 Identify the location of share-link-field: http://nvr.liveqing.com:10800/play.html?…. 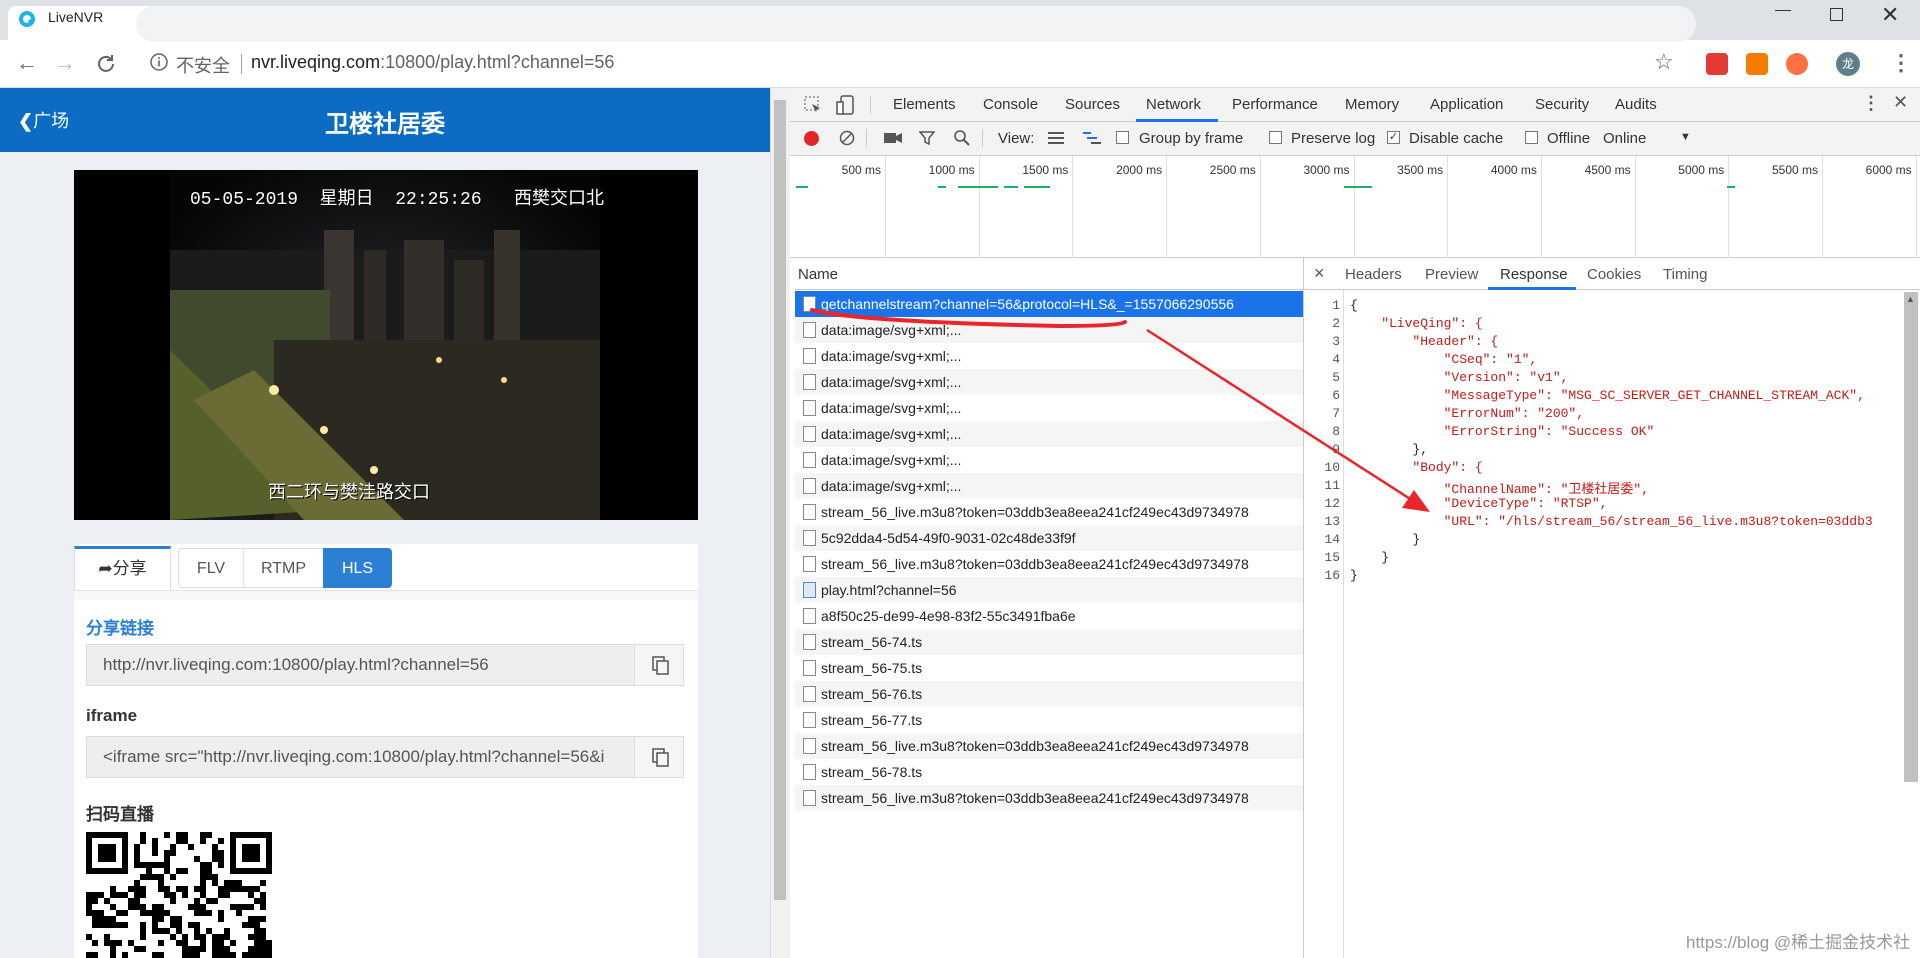
(361, 665).